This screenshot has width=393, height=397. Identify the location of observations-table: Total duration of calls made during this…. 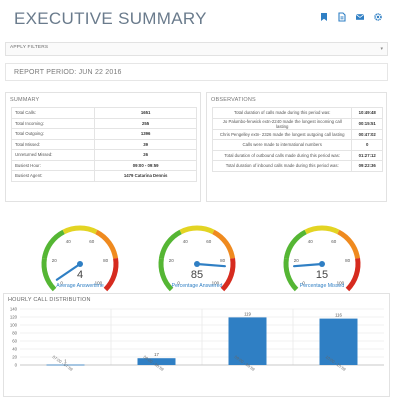
(297, 139).